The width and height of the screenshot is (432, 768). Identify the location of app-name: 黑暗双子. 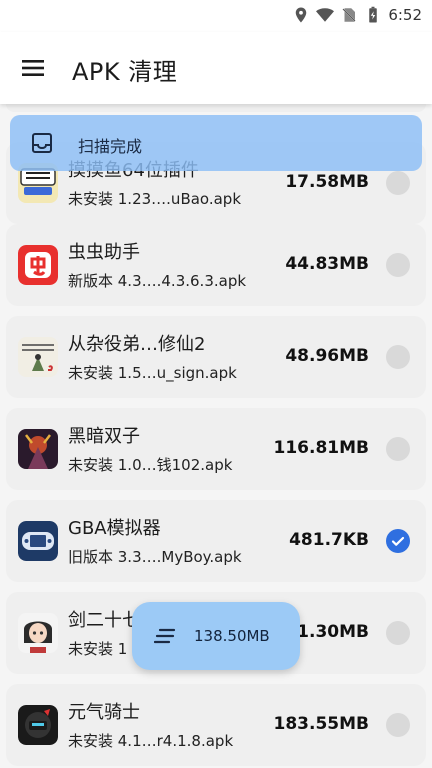
(104, 436).